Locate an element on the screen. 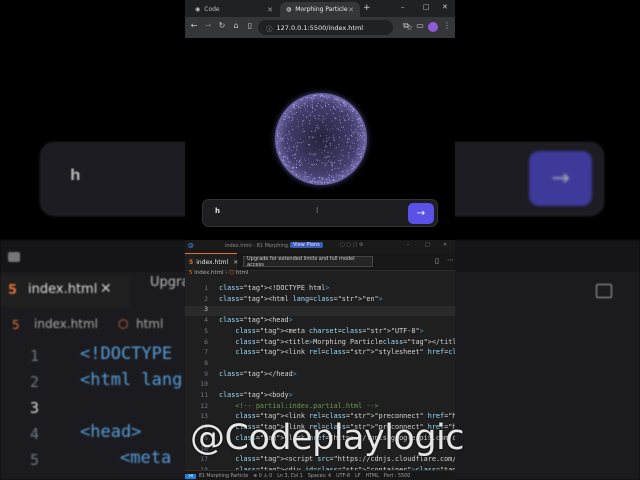 Image resolution: width=640 pixels, height=480 pixels. status-language: HTML is located at coordinates (372, 476).